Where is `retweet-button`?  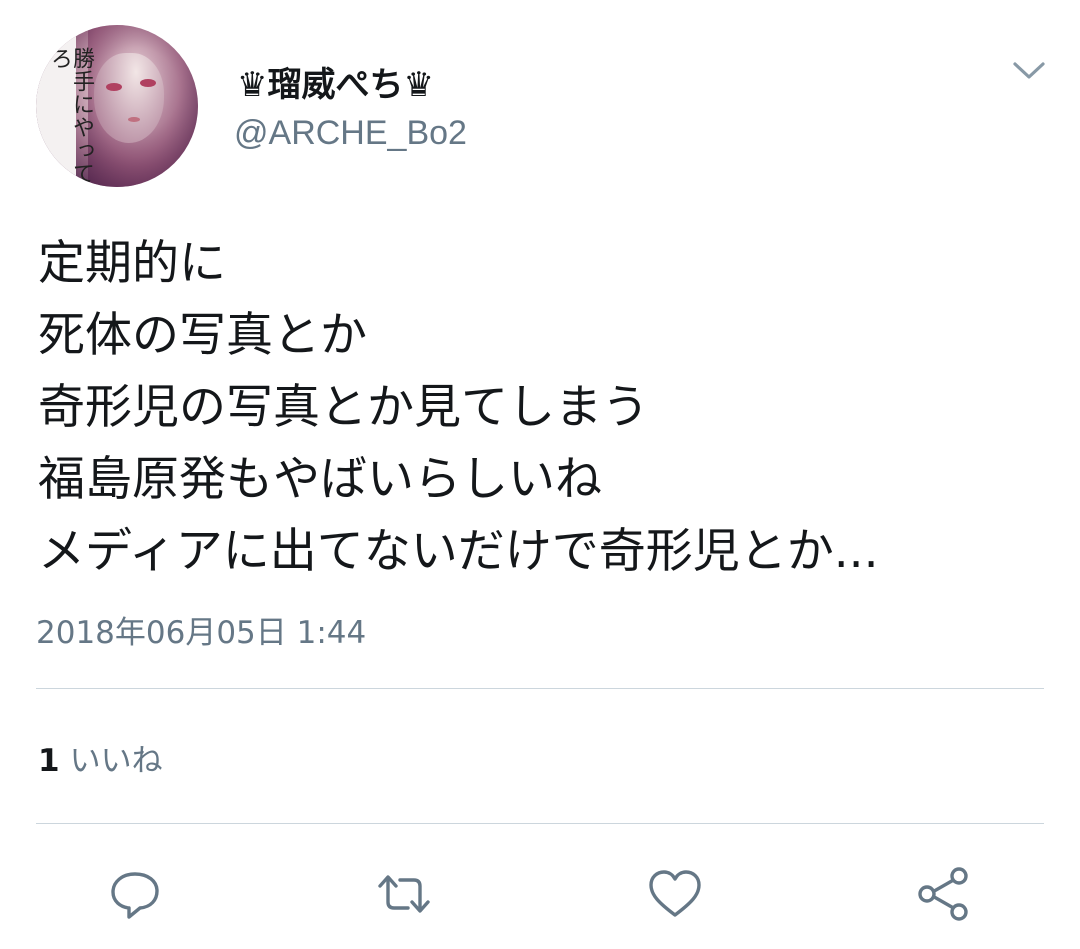 retweet-button is located at coordinates (404, 894).